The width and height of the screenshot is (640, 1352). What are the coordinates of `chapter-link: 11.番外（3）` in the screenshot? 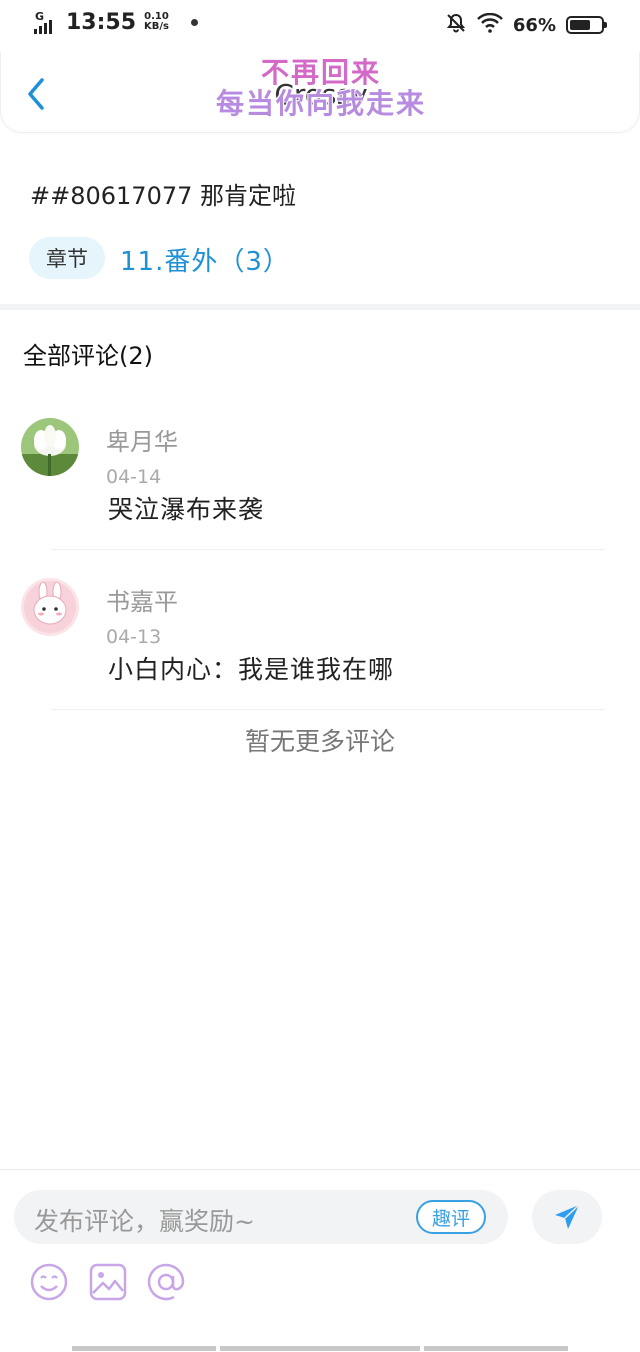 It's located at (205, 259).